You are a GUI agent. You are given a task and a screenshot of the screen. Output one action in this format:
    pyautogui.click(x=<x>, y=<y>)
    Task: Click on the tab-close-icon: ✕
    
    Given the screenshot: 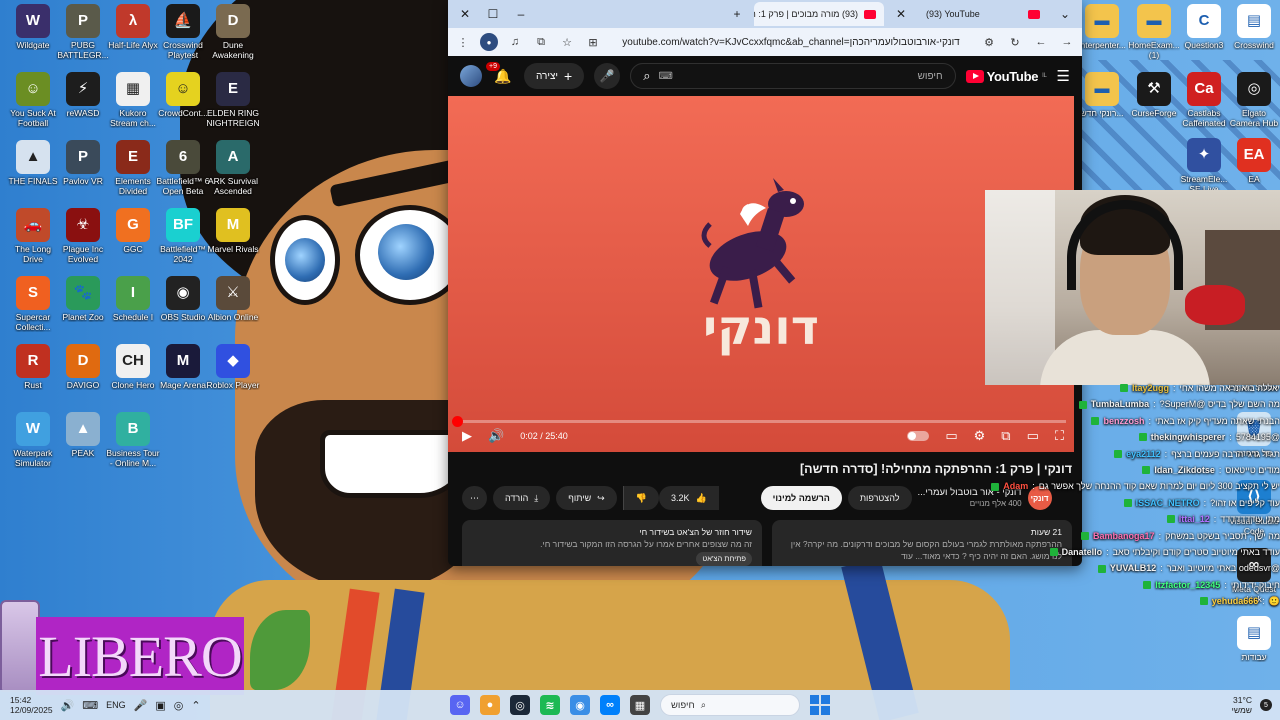 What is the action you would take?
    pyautogui.click(x=901, y=14)
    